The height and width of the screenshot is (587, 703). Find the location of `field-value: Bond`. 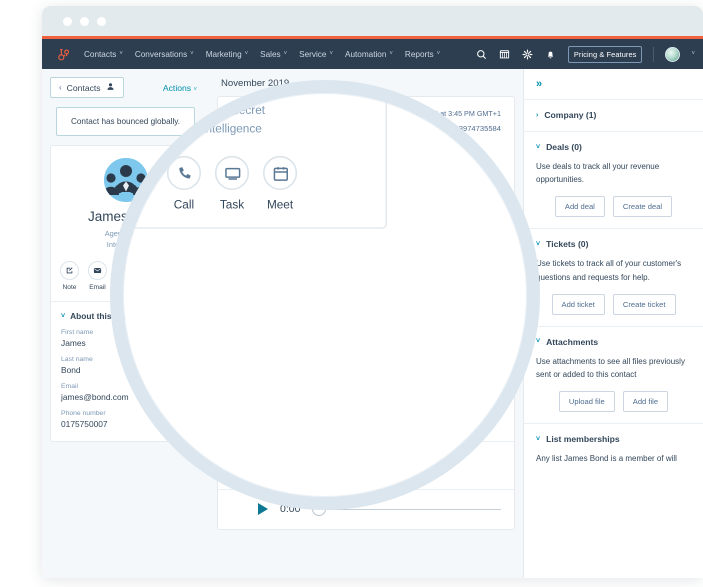

field-value: Bond is located at coordinates (125, 370).